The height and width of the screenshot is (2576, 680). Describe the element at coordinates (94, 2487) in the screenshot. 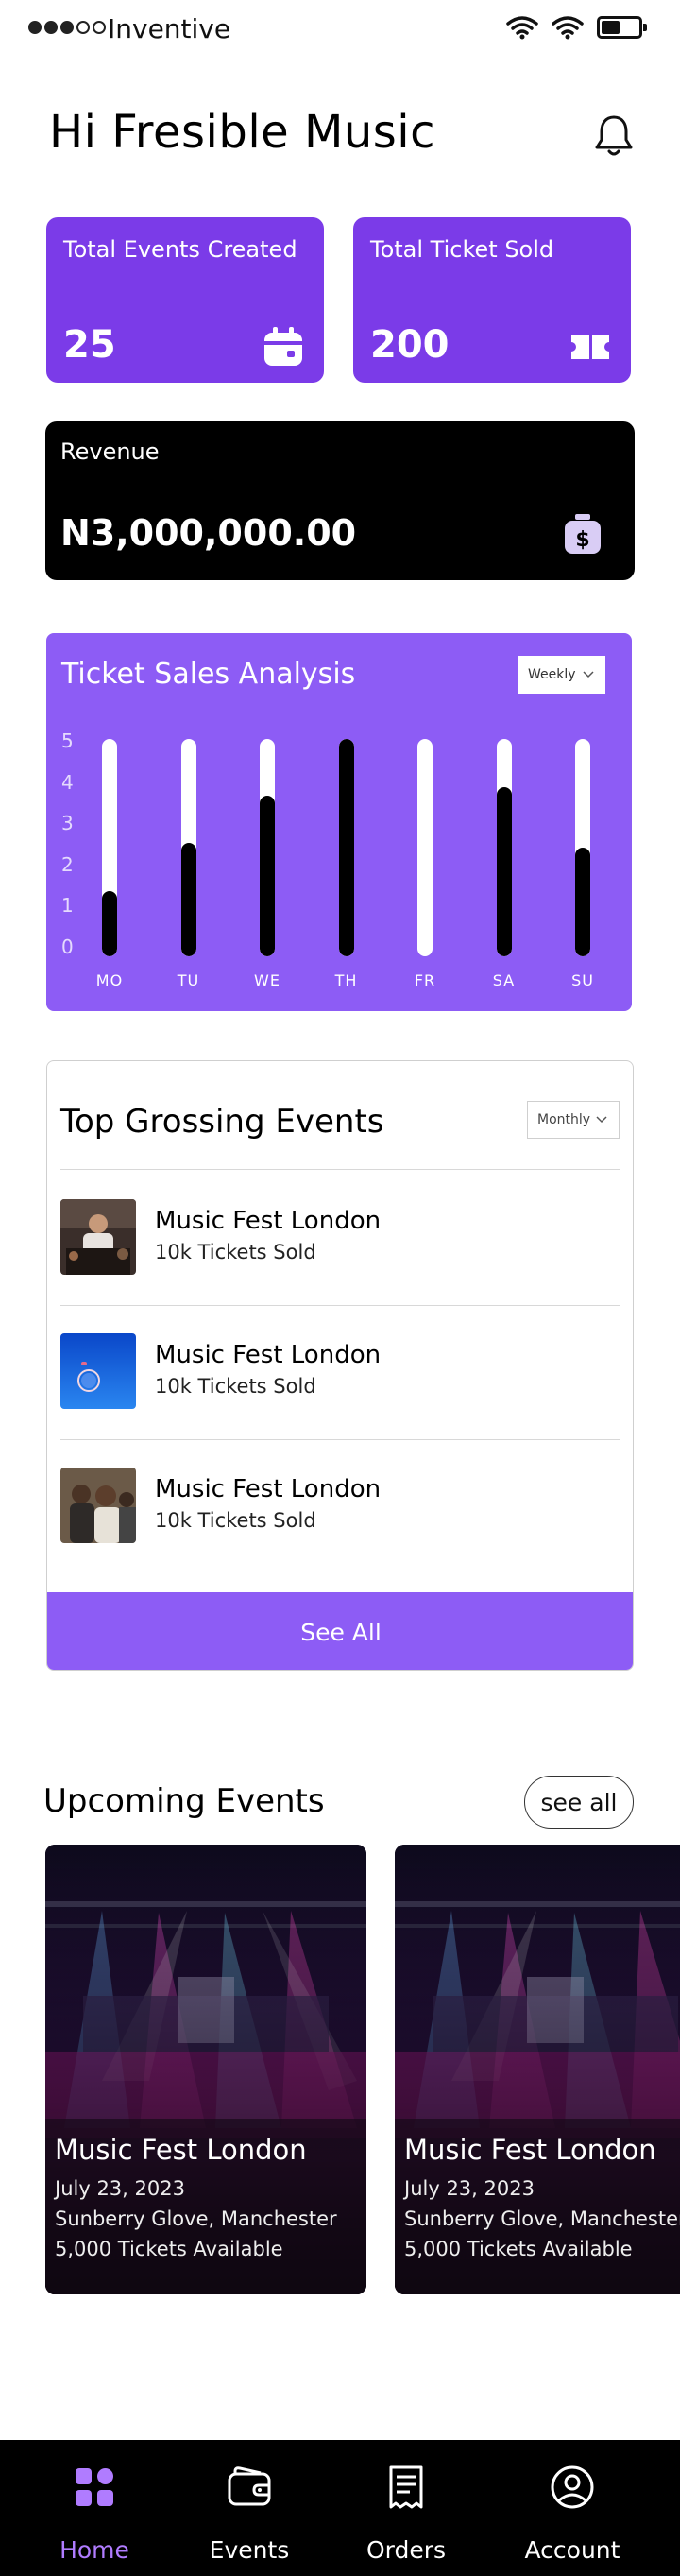

I see `home-grid-icon` at that location.